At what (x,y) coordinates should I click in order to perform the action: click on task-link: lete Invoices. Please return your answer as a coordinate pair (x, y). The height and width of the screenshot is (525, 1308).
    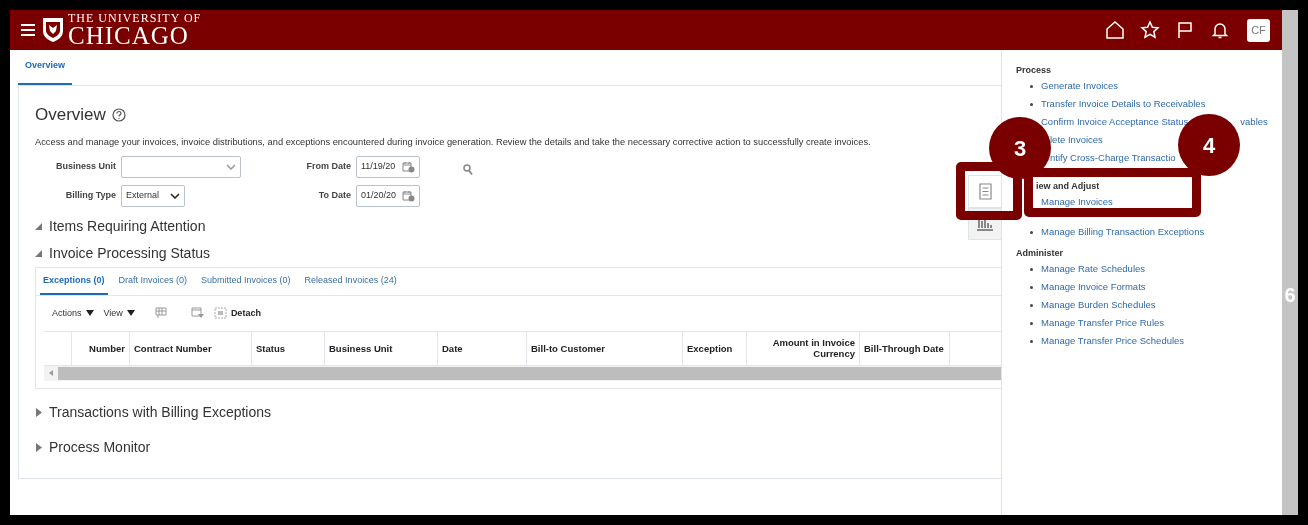
    Looking at the image, I should click on (1076, 140).